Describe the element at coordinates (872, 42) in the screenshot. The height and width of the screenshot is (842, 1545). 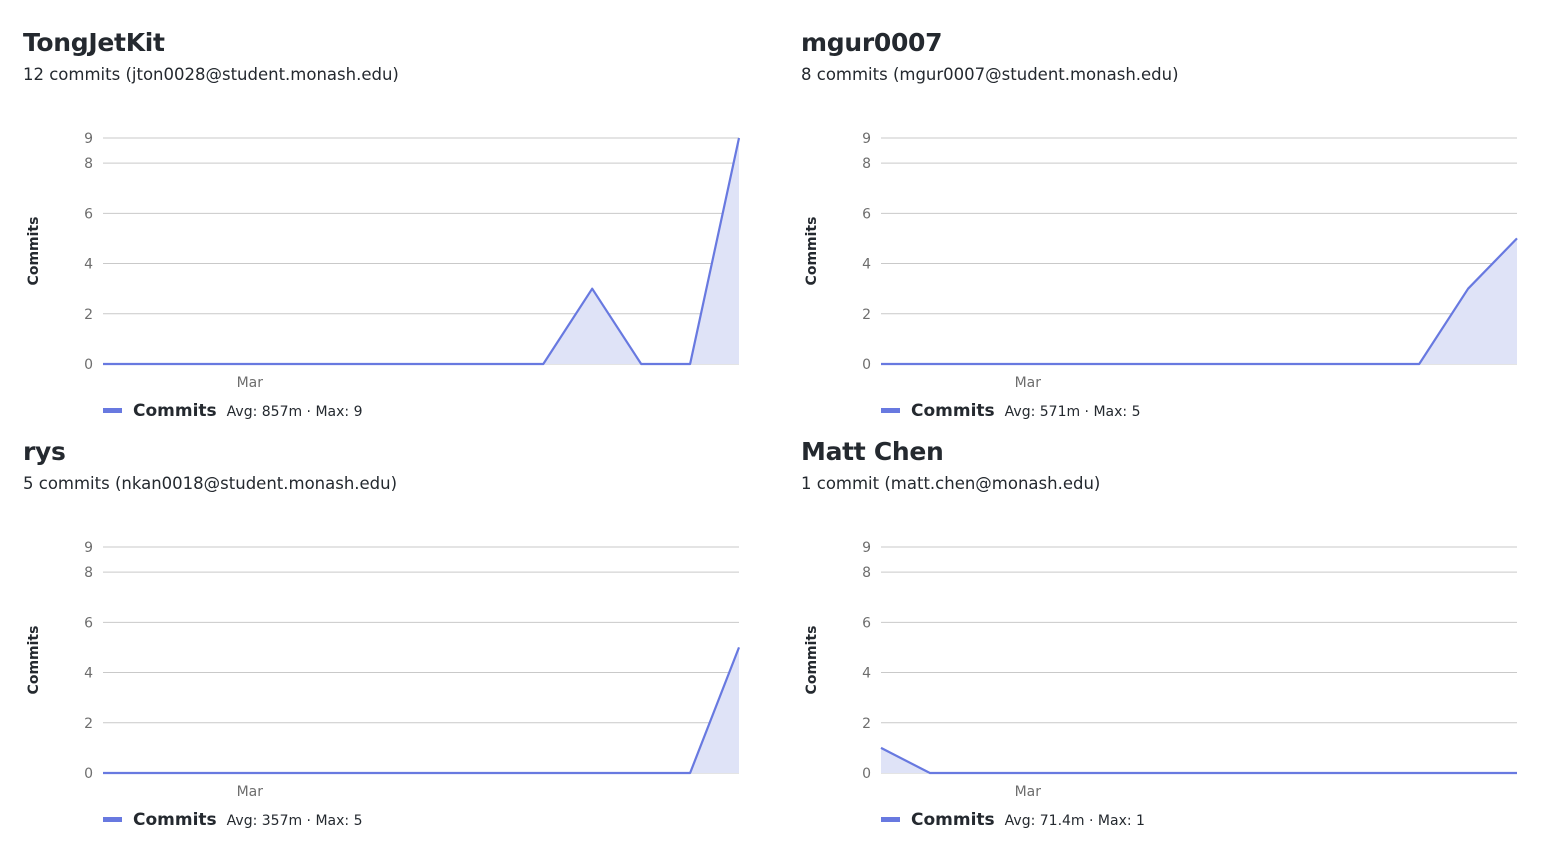
I see `contributor-name: mgur0007` at that location.